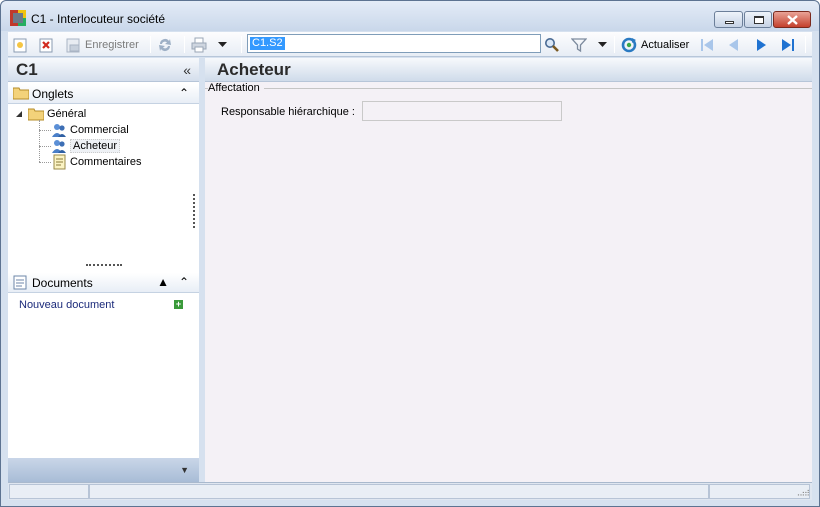 This screenshot has width=820, height=507. Describe the element at coordinates (62, 283) in the screenshot. I see `documents-group-label: Documents` at that location.